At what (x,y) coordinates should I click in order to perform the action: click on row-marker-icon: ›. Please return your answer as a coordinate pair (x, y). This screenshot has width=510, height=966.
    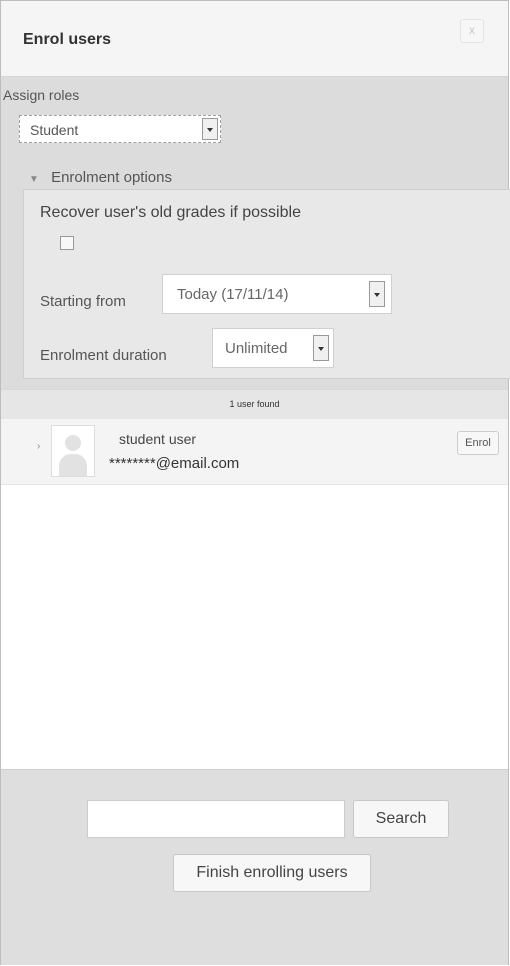
    Looking at the image, I should click on (39, 446).